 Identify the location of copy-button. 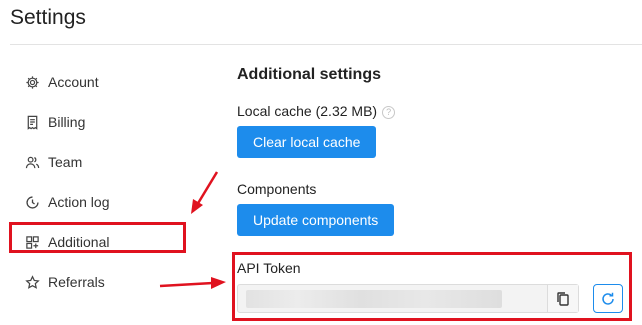
(562, 298).